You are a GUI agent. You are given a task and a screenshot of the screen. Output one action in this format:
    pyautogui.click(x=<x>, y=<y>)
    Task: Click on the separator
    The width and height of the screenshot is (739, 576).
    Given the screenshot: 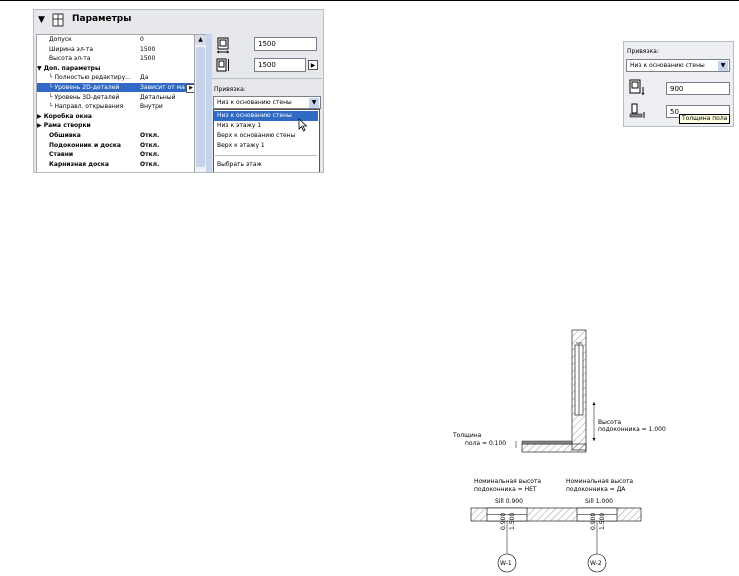 What is the action you would take?
    pyautogui.click(x=267, y=78)
    